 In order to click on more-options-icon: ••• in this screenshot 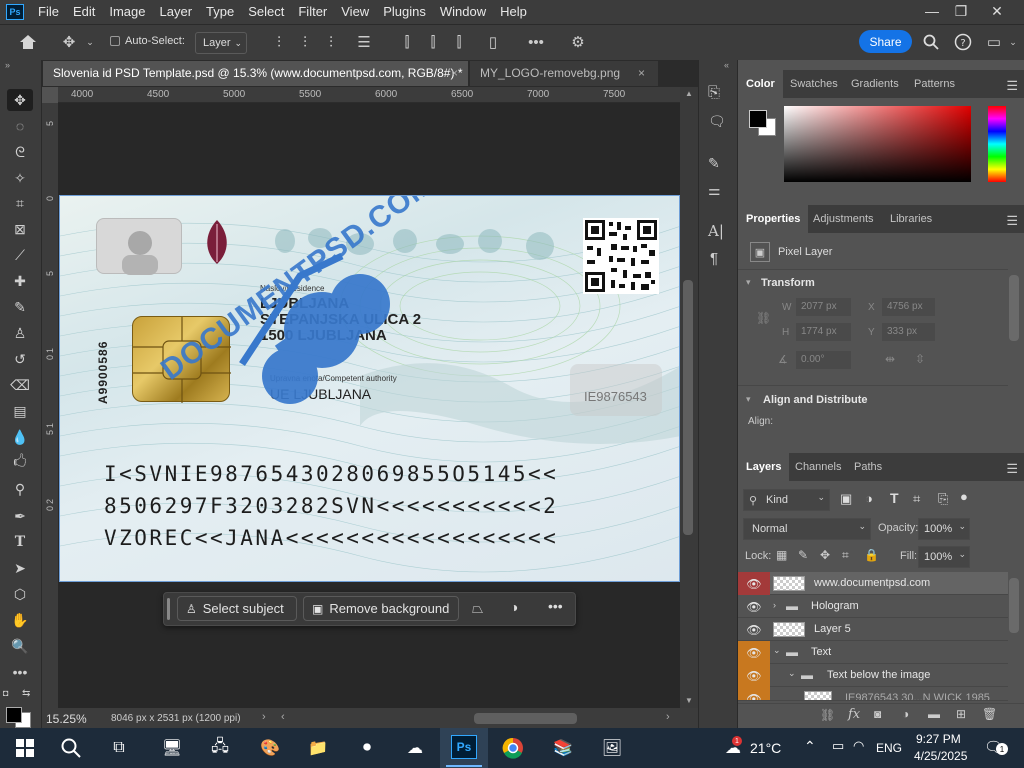, I will do `click(555, 606)`.